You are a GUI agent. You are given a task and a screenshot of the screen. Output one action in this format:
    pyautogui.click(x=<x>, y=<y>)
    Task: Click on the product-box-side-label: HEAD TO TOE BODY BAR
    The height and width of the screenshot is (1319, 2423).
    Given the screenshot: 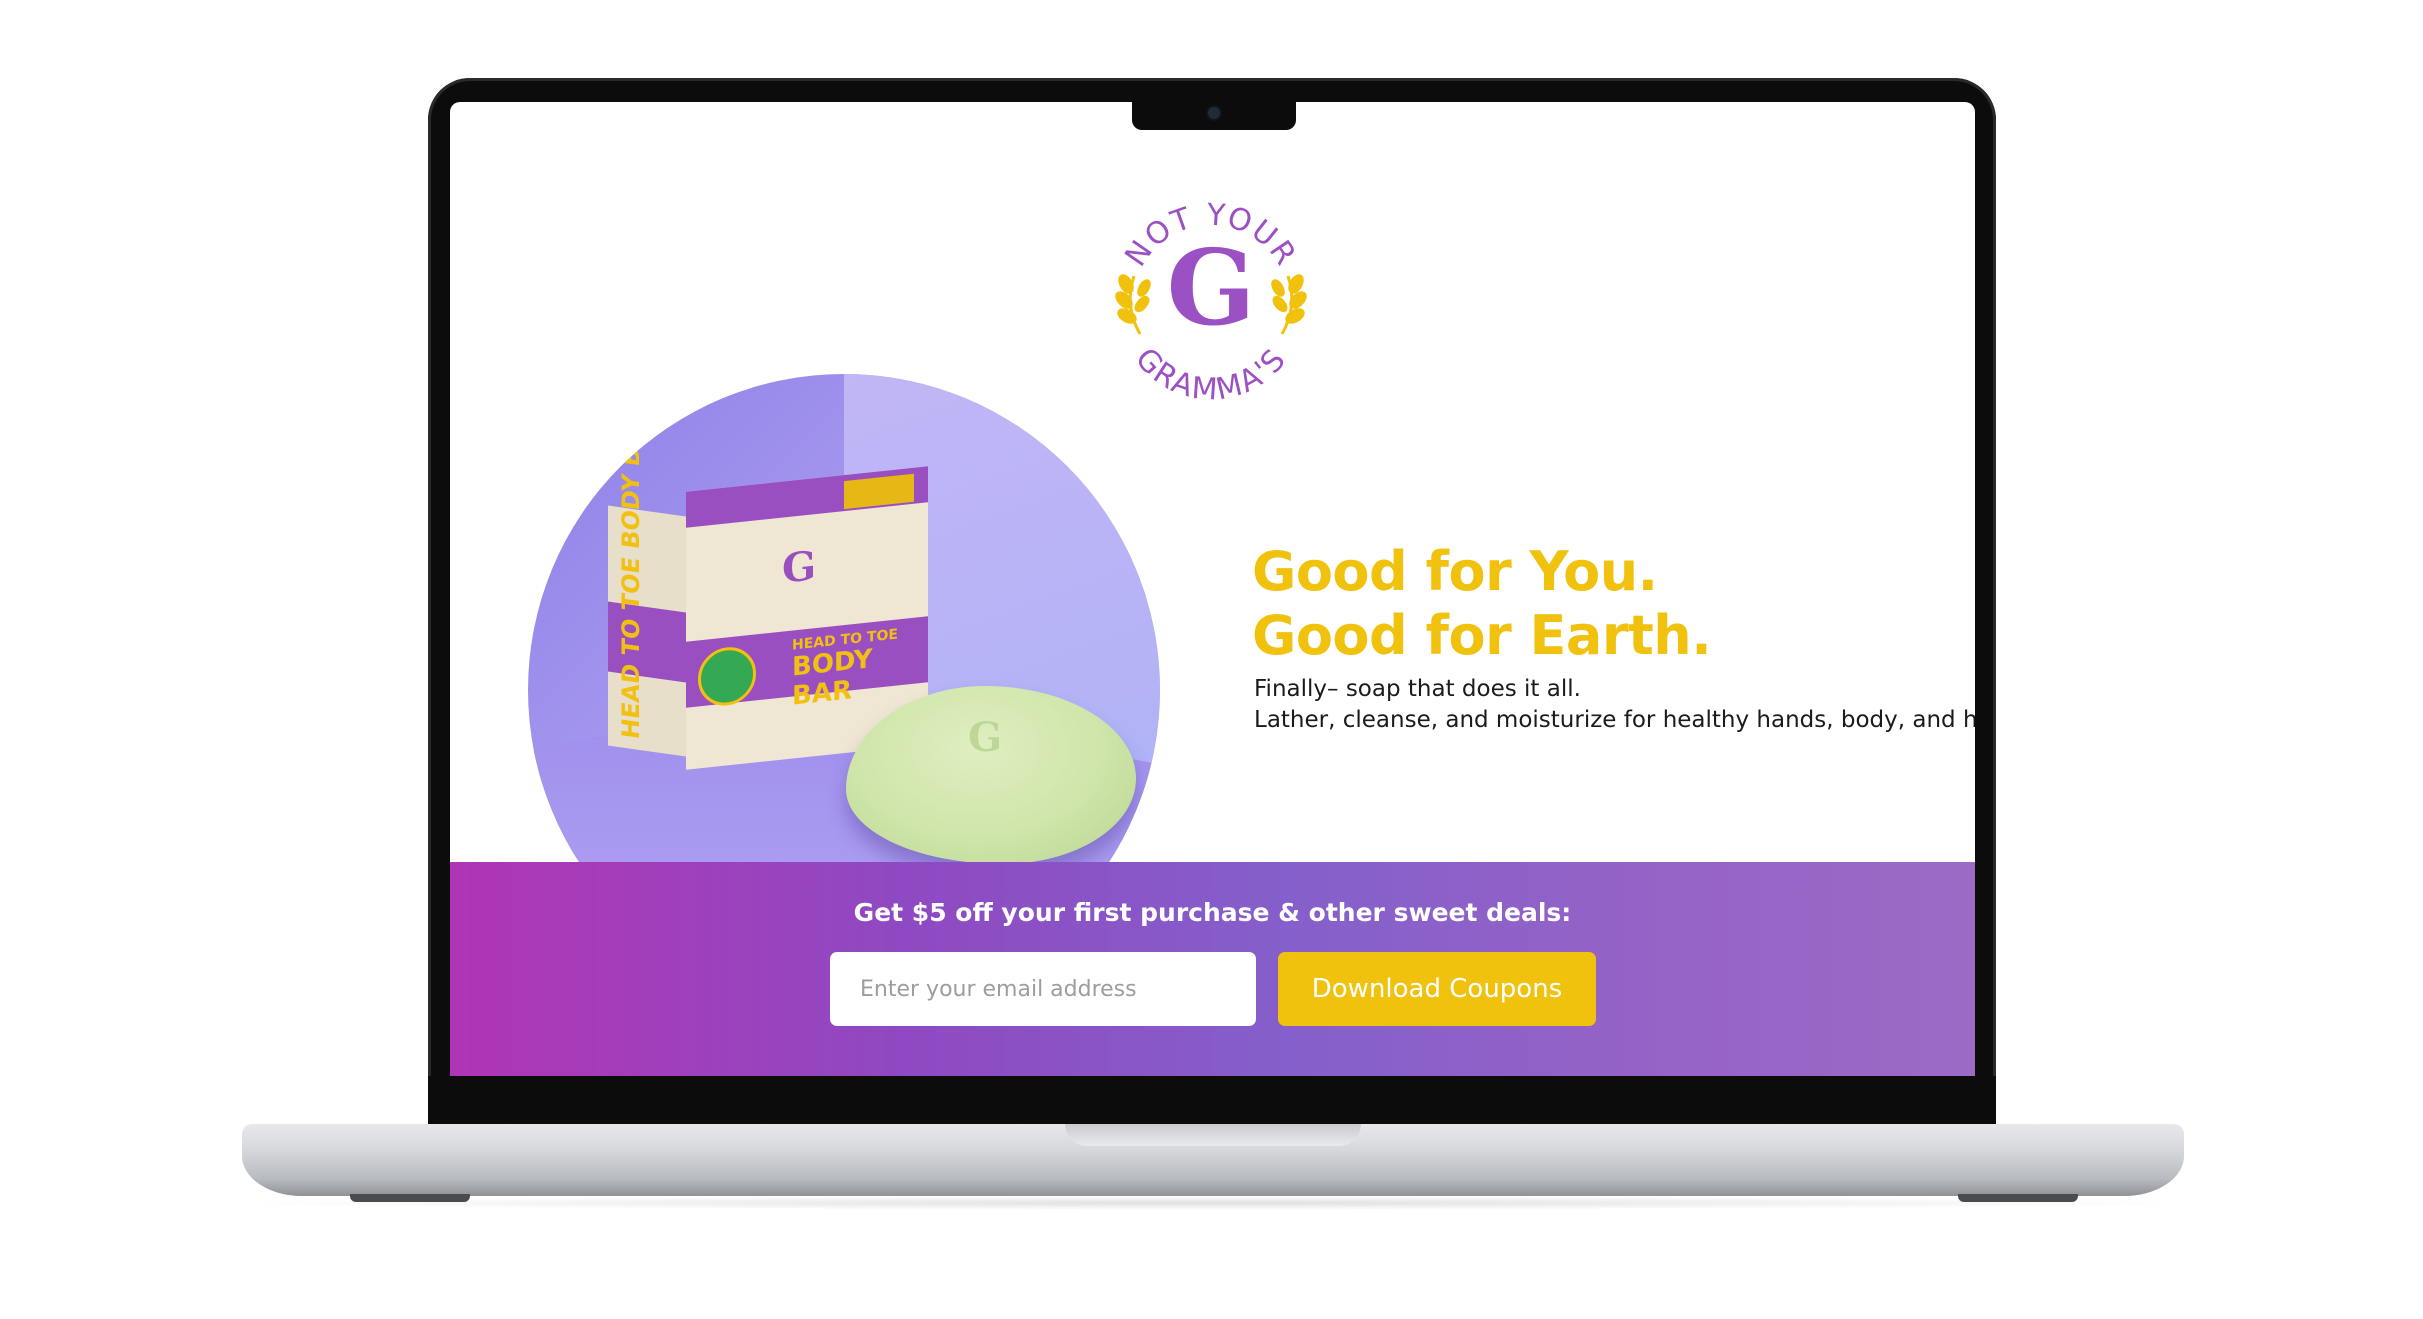 What is the action you would take?
    pyautogui.click(x=631, y=574)
    